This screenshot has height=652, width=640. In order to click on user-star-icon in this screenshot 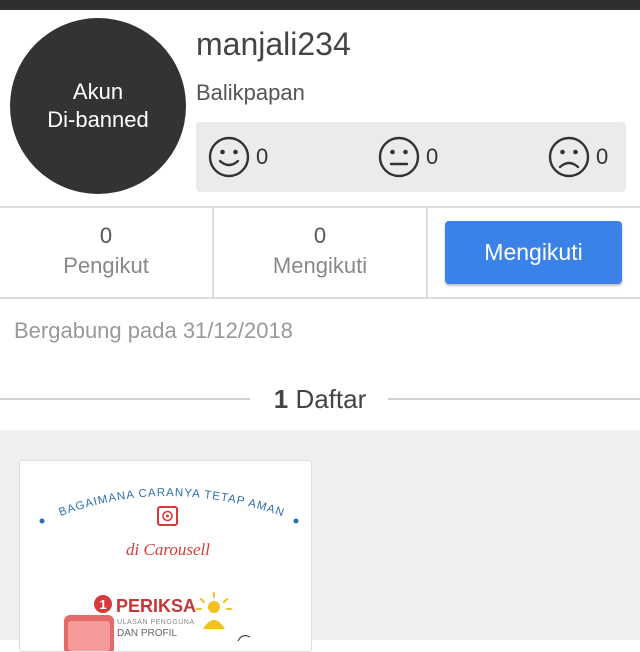, I will do `click(214, 610)`.